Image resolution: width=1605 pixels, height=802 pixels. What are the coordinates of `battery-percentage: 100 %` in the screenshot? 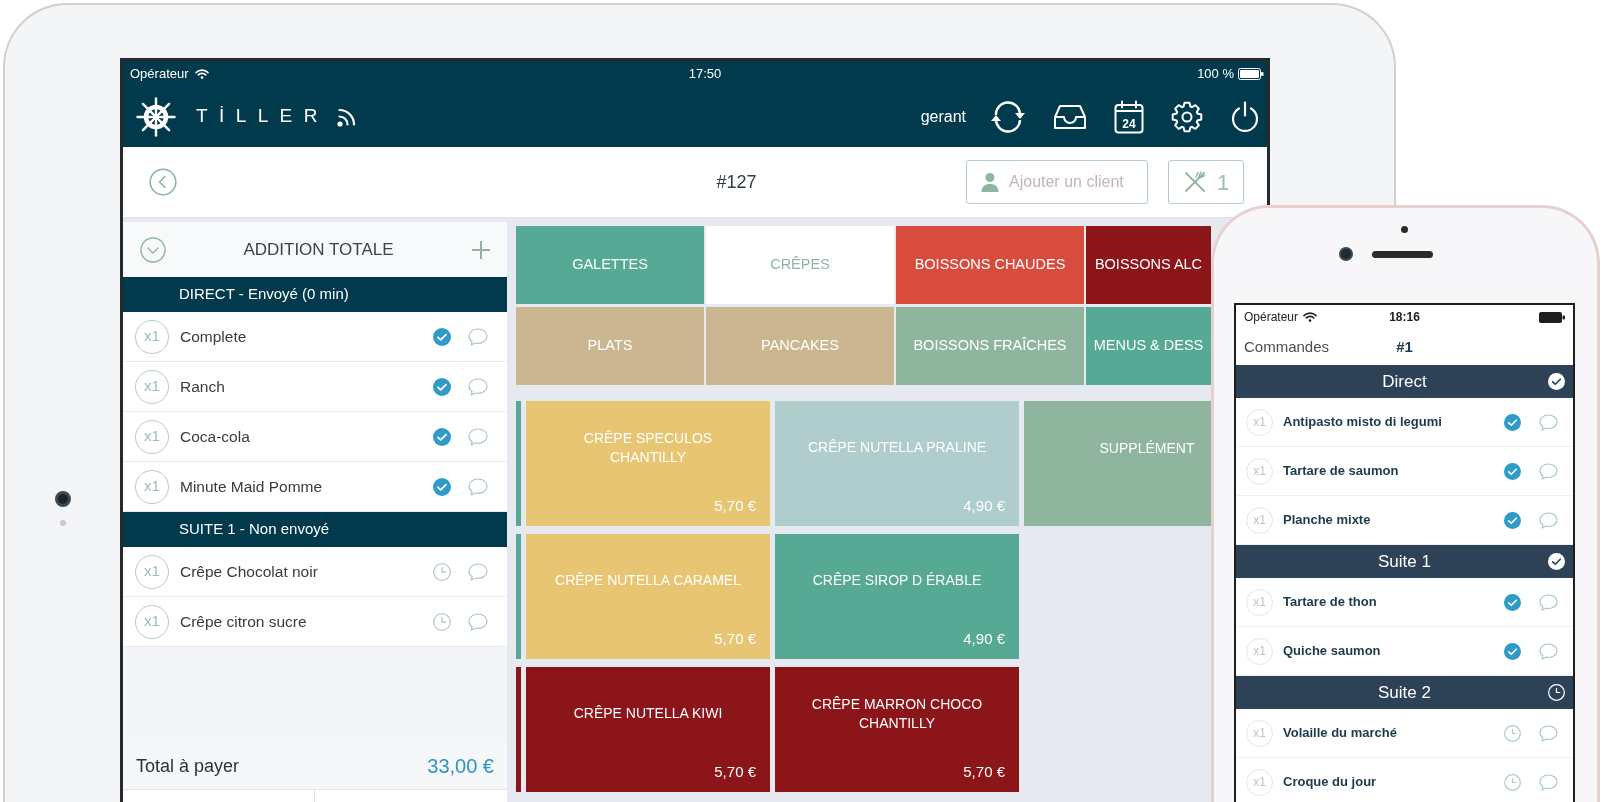 It's located at (1215, 73).